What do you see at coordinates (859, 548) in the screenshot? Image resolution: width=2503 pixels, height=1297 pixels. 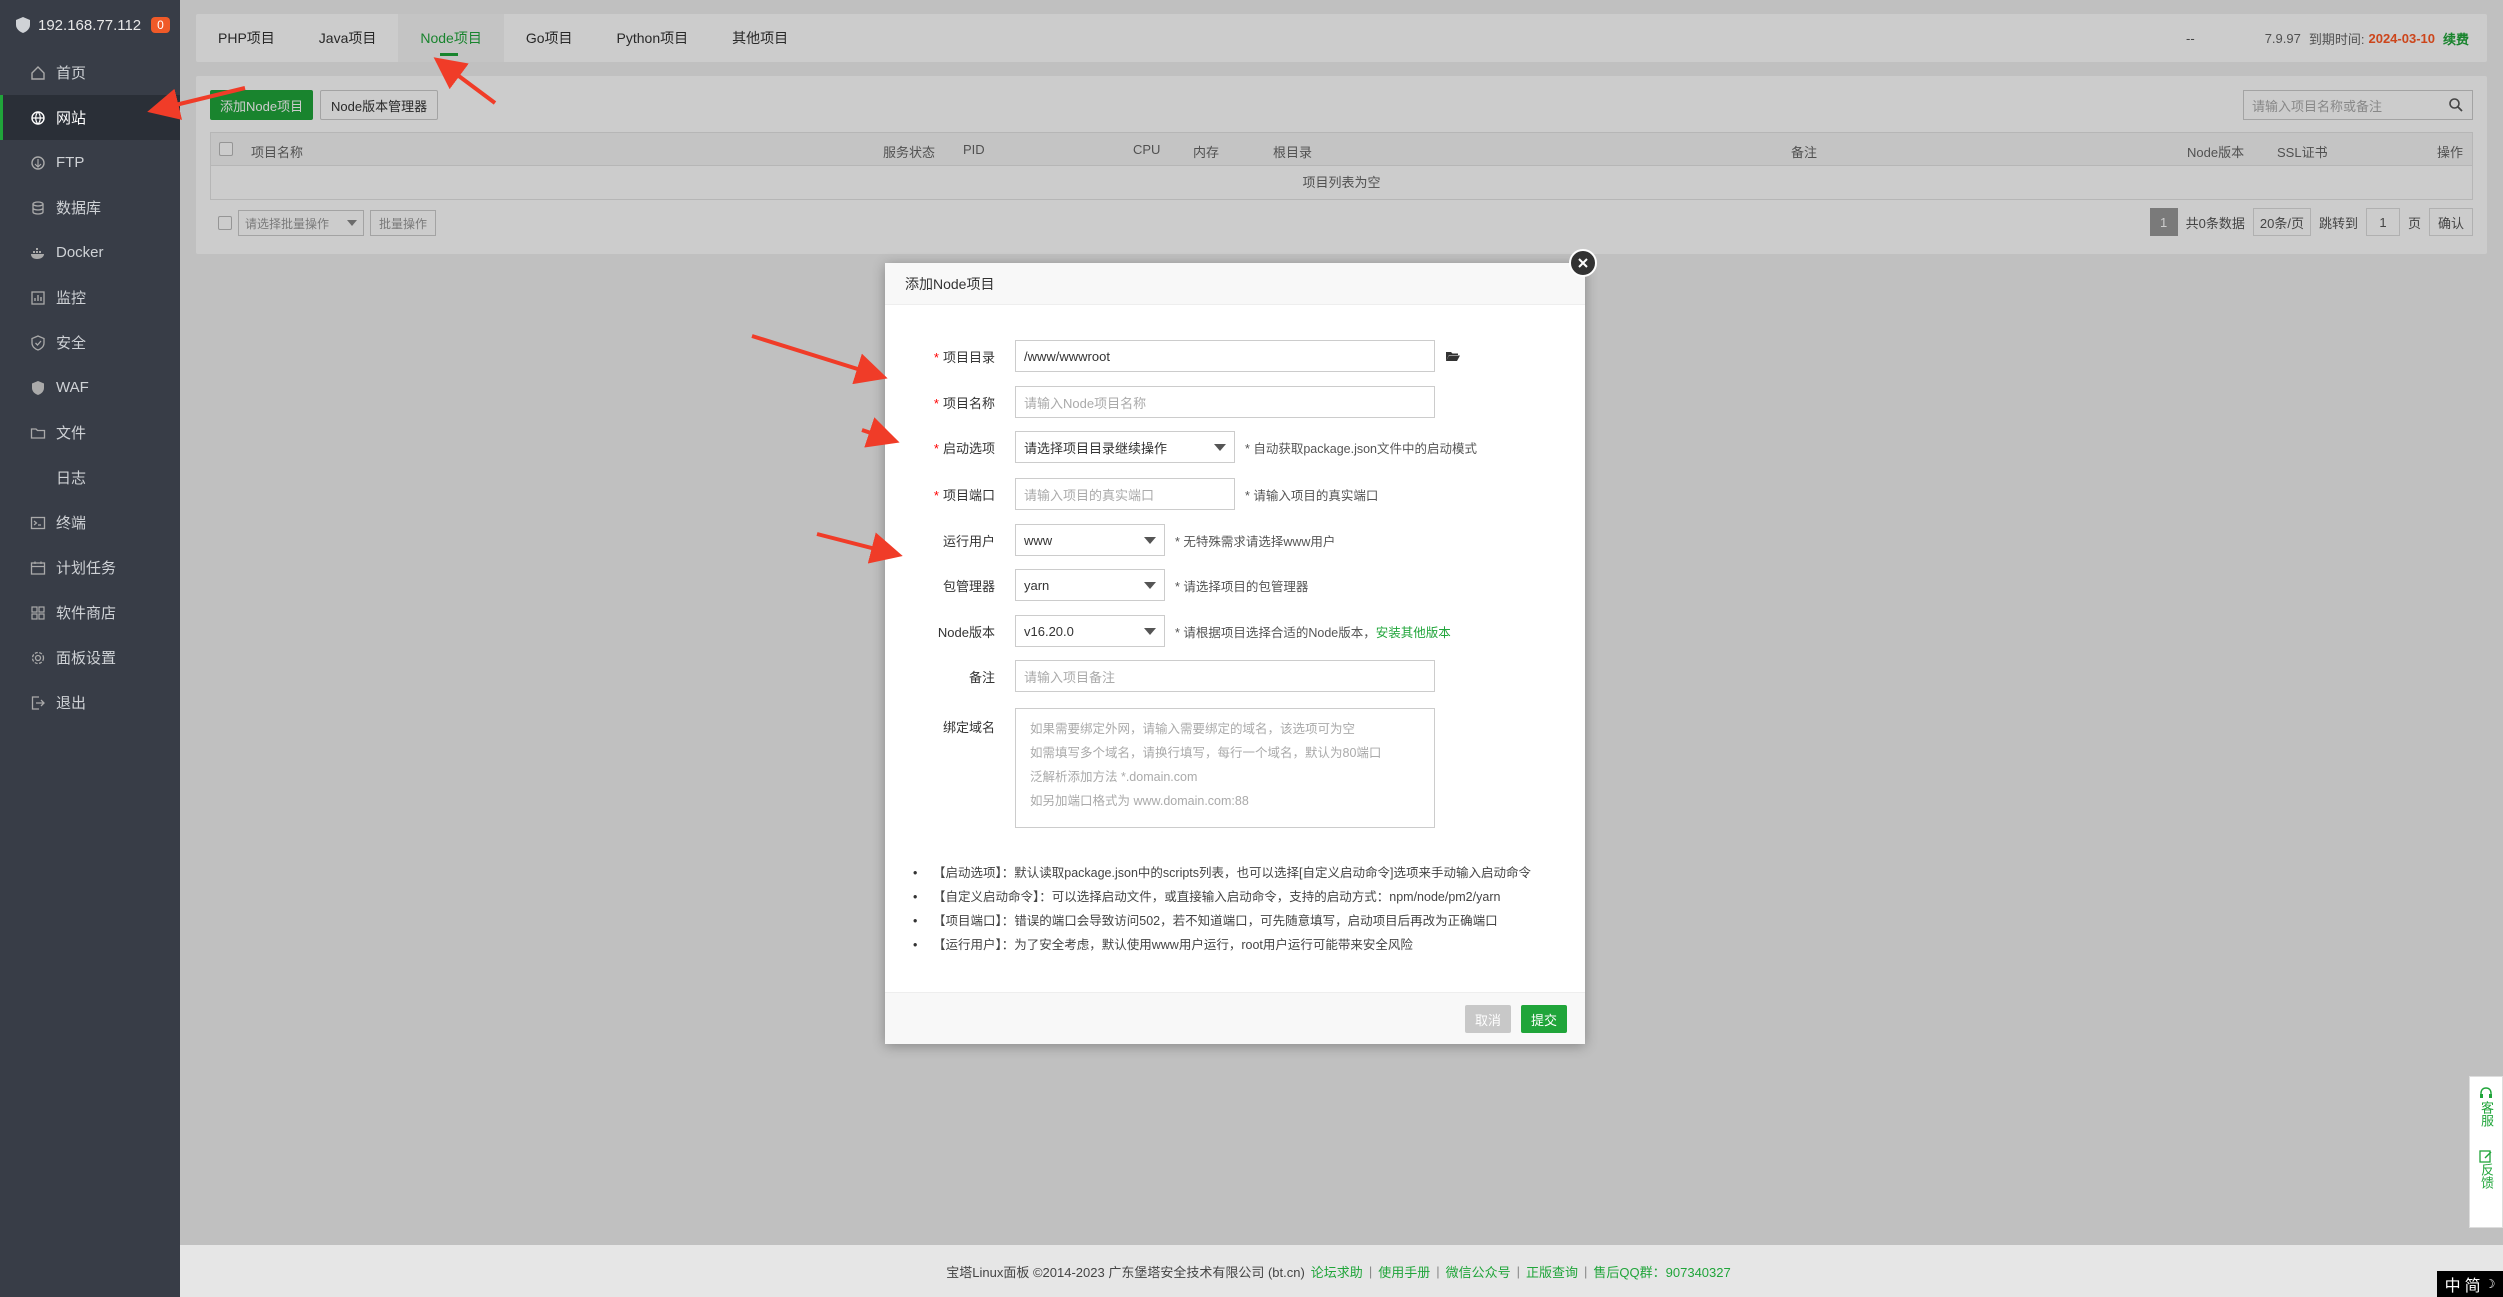 I see `arrow-to-user` at bounding box center [859, 548].